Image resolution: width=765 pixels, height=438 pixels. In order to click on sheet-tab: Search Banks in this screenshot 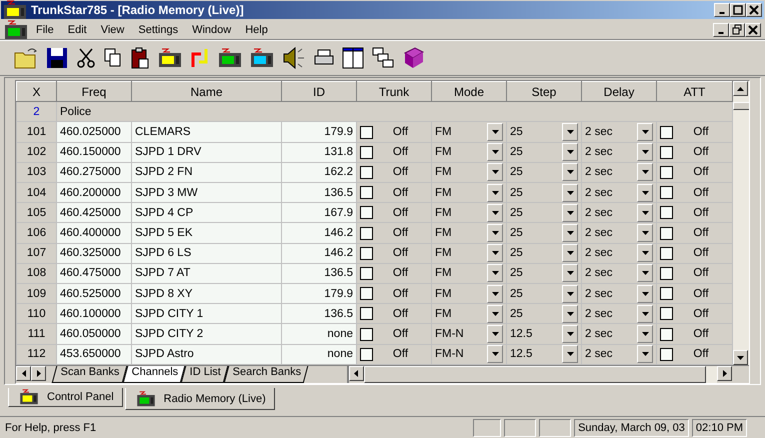, I will do `click(267, 374)`.